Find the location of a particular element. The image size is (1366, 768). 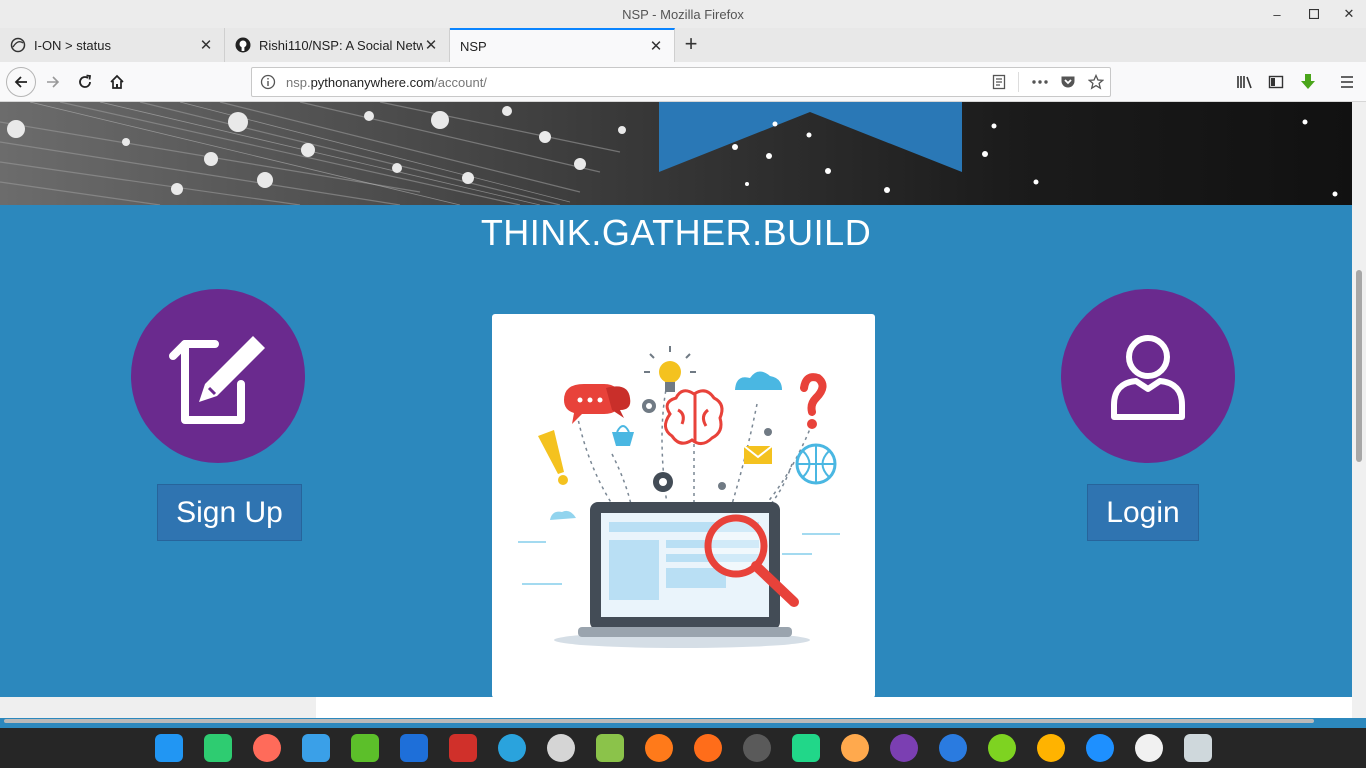

header-banner-image is located at coordinates (676, 153).